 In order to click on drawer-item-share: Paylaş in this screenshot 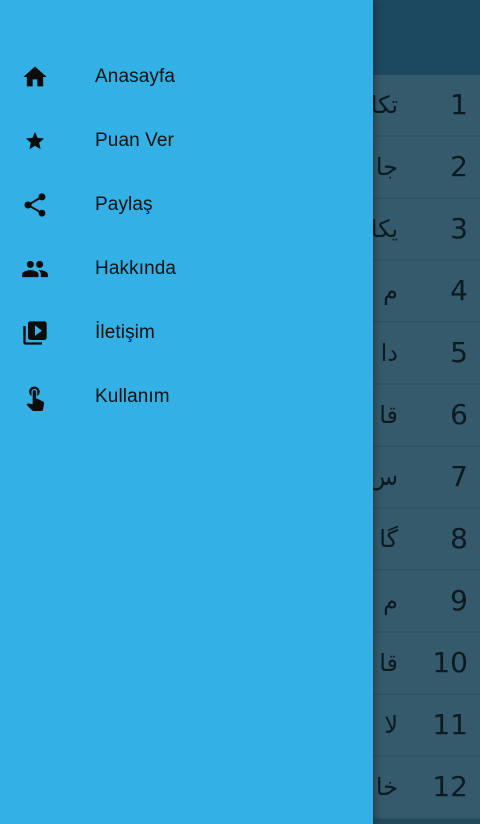, I will do `click(186, 205)`.